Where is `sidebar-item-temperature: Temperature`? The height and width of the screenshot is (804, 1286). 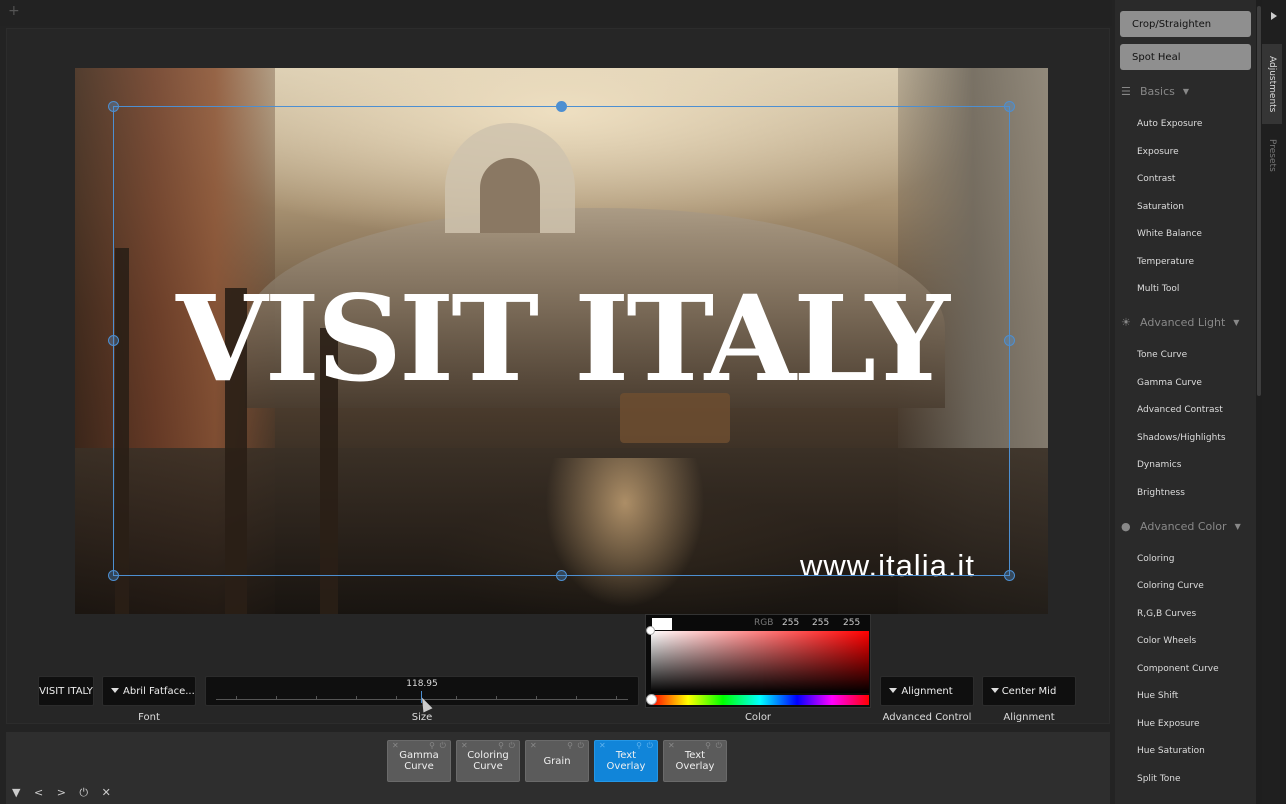 sidebar-item-temperature: Temperature is located at coordinates (1165, 262).